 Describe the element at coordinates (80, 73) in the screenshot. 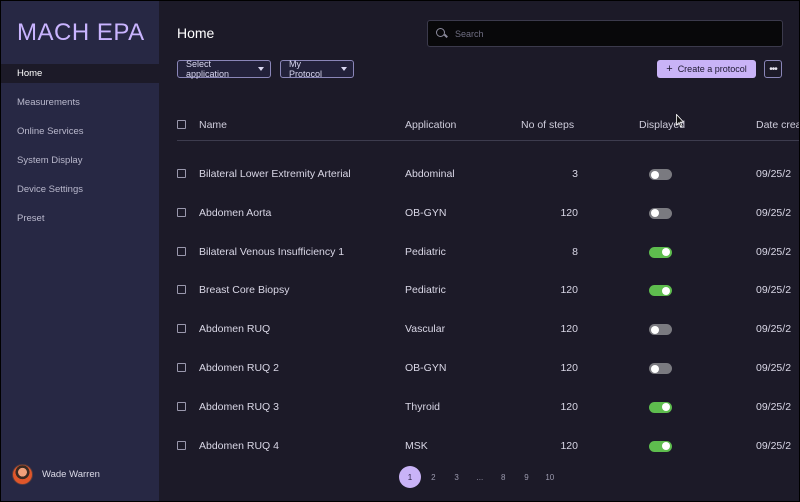

I see `sidebar-item-home: Home` at that location.